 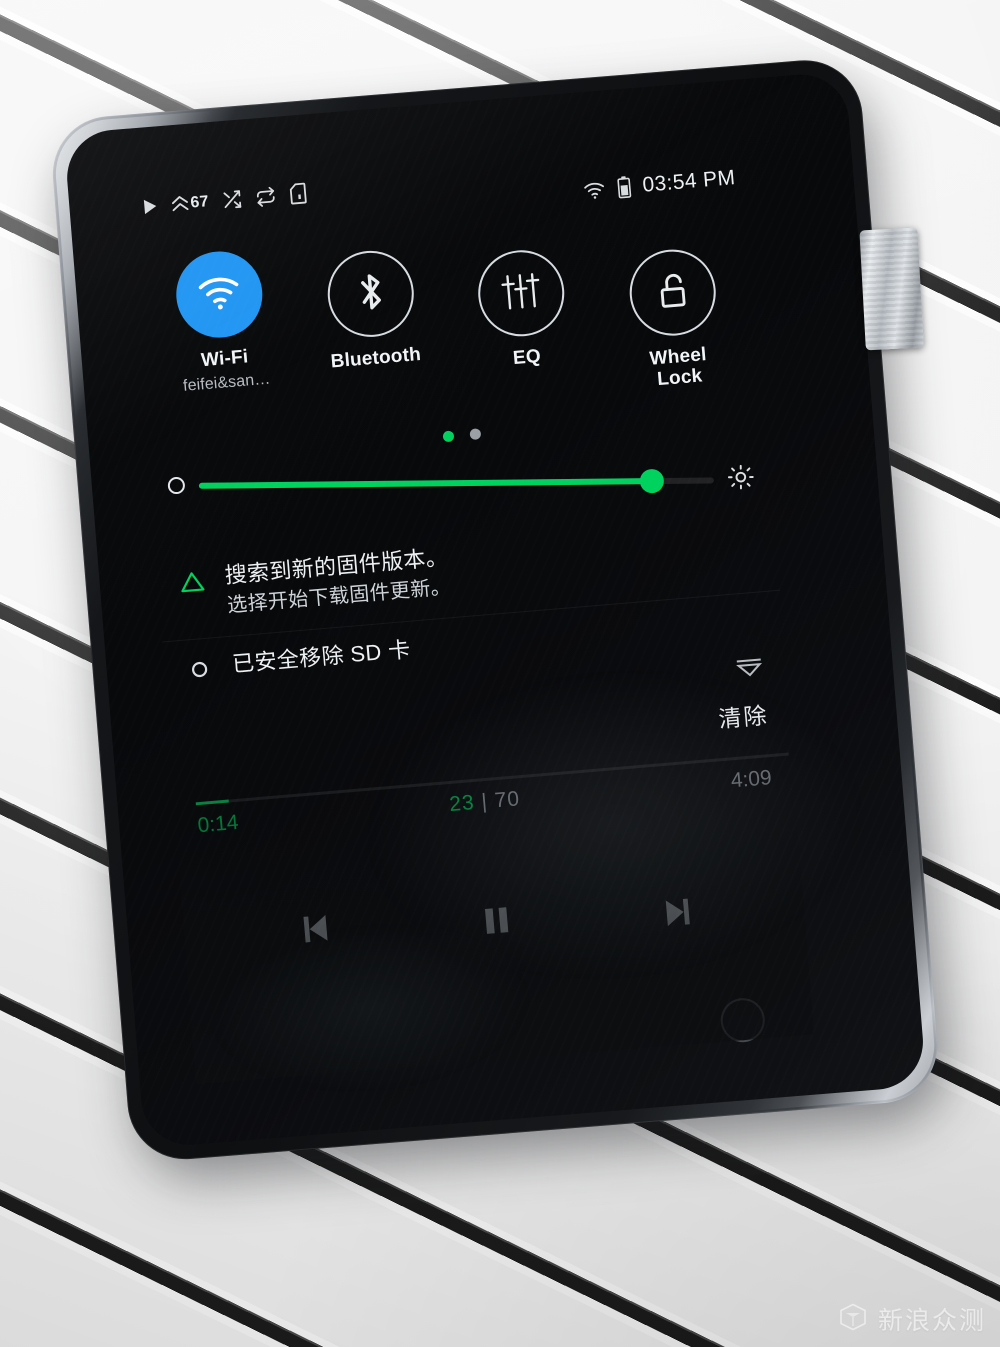 I want to click on toggle-wifi-ring, so click(x=219, y=295).